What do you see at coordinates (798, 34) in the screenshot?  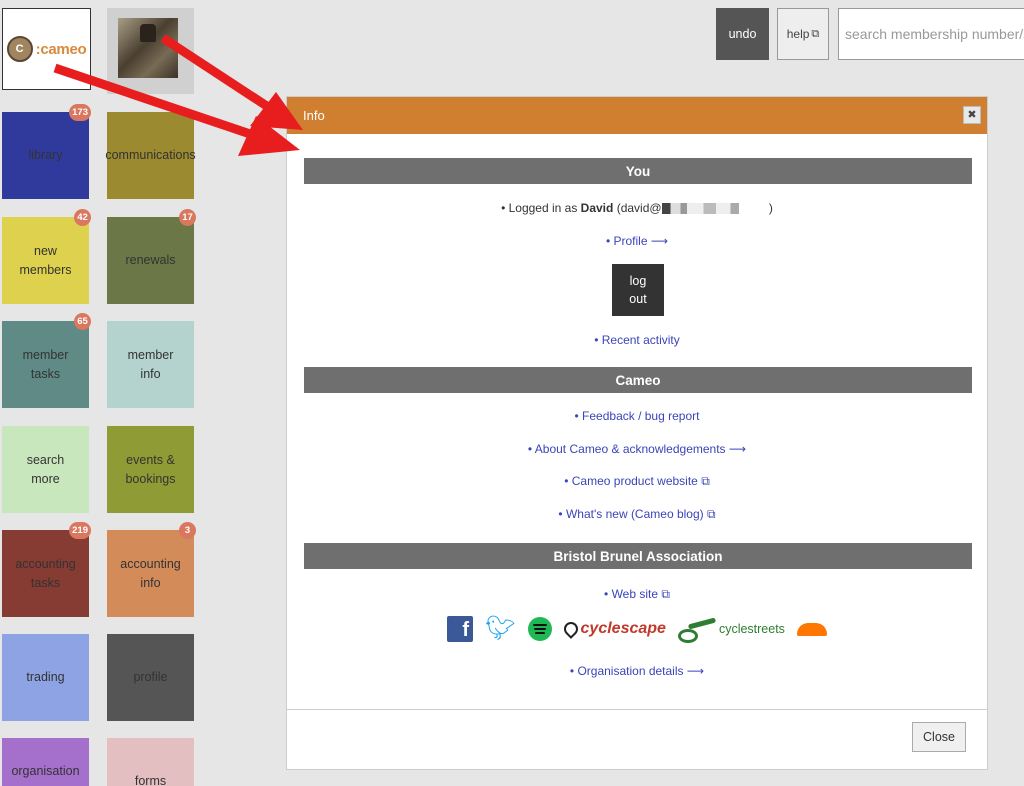 I see `help-label: help` at bounding box center [798, 34].